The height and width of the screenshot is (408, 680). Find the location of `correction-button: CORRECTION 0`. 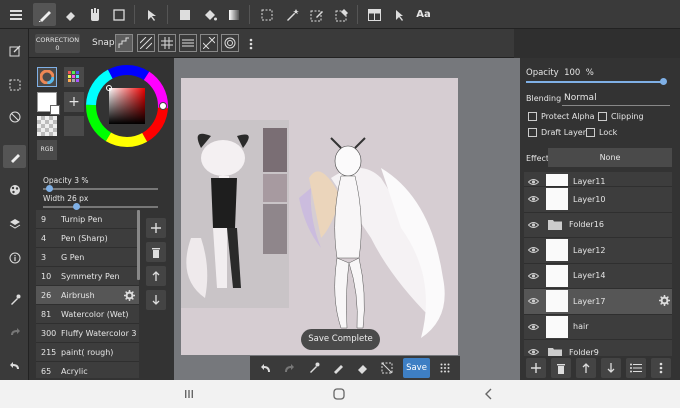

correction-button: CORRECTION 0 is located at coordinates (57, 43).